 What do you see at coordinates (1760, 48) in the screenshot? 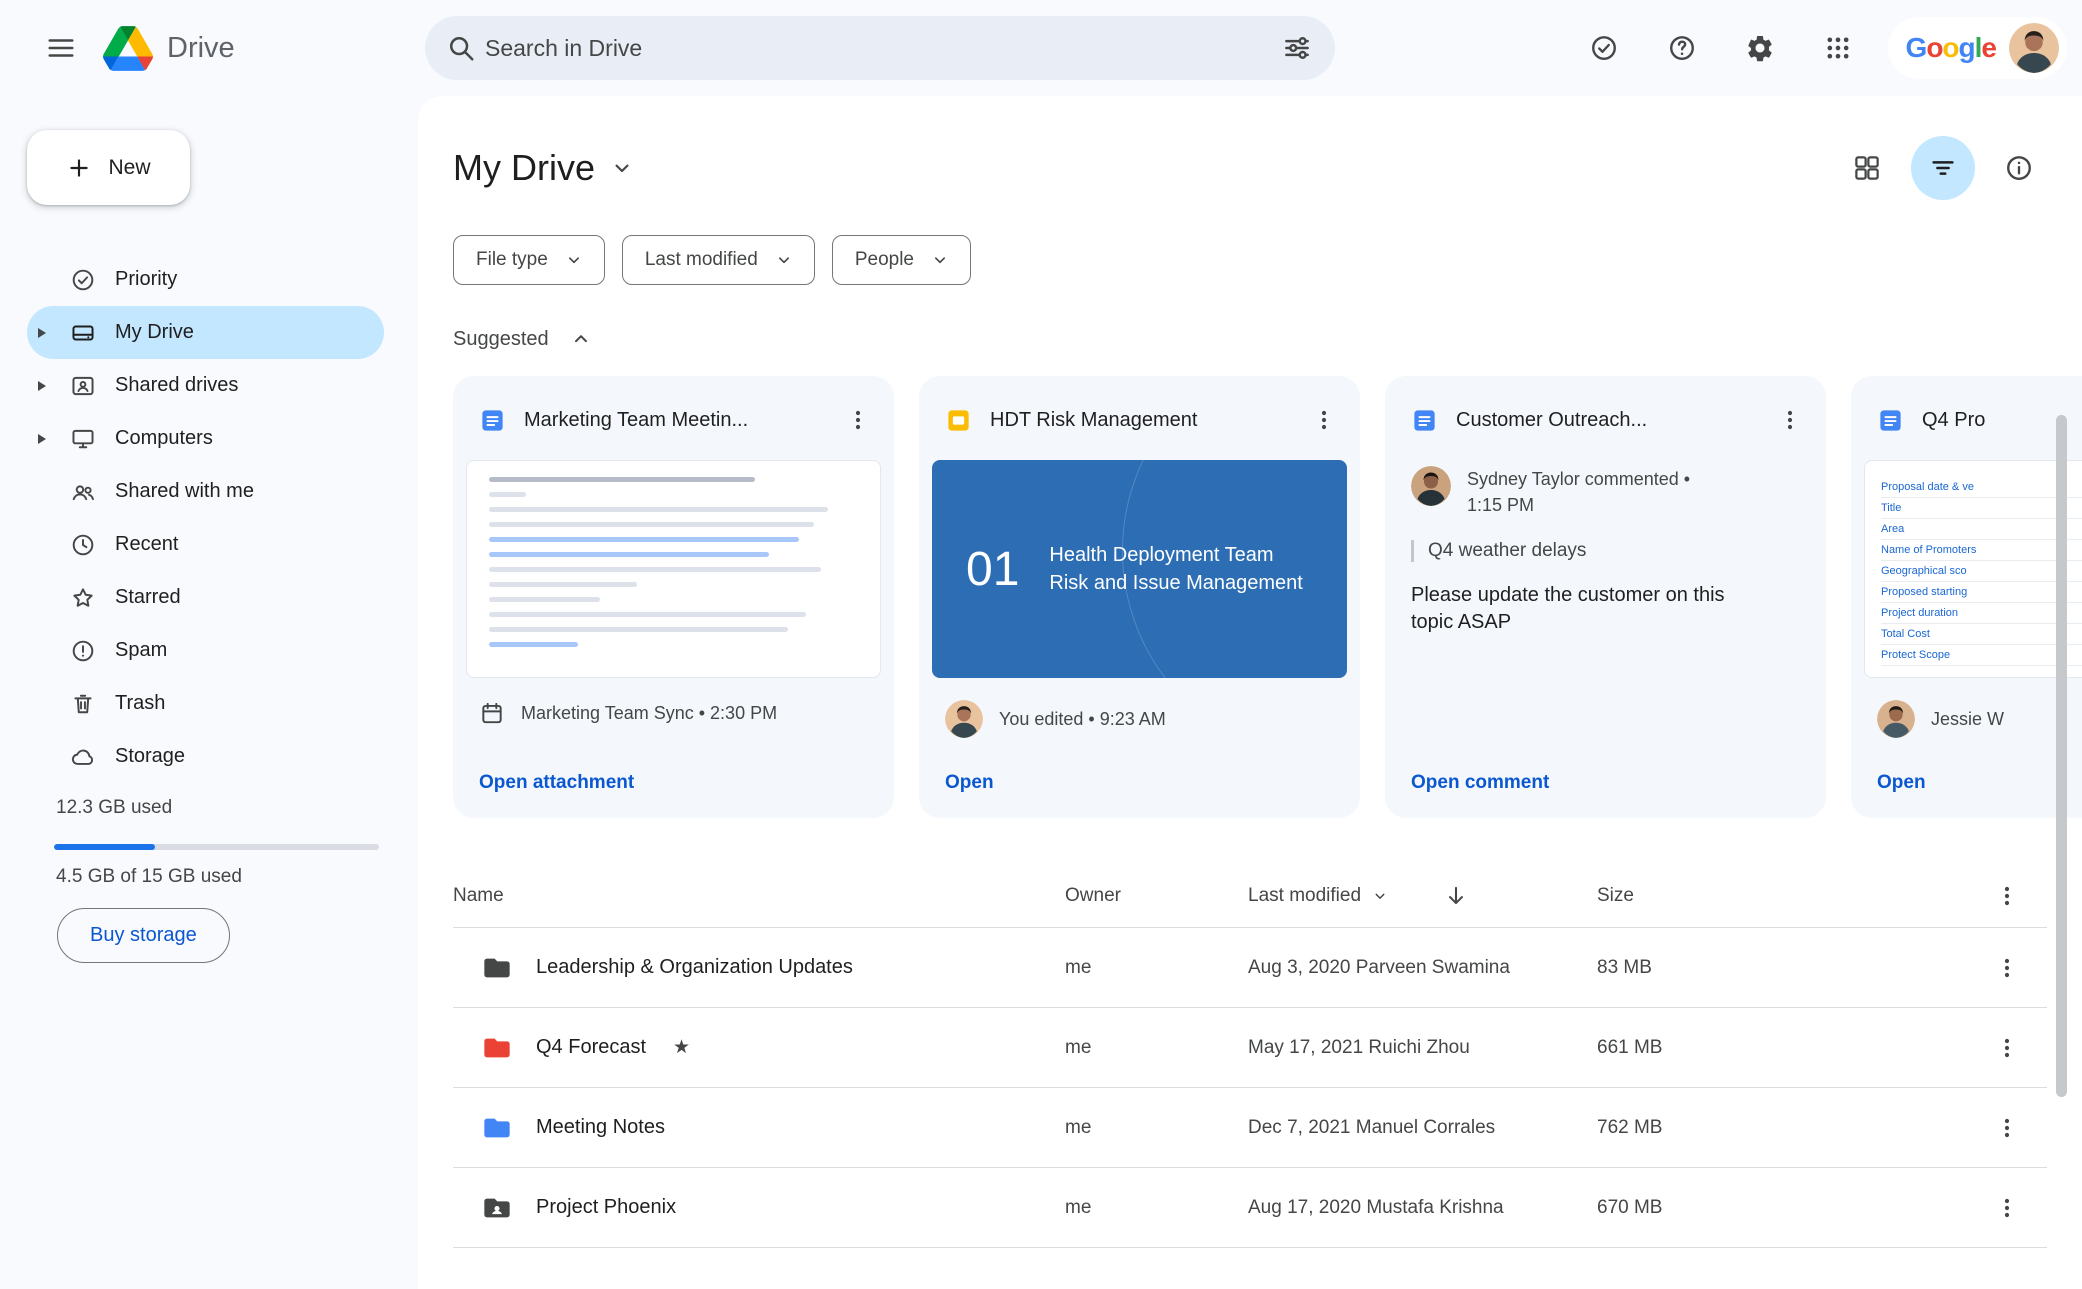
I see `settings-button` at bounding box center [1760, 48].